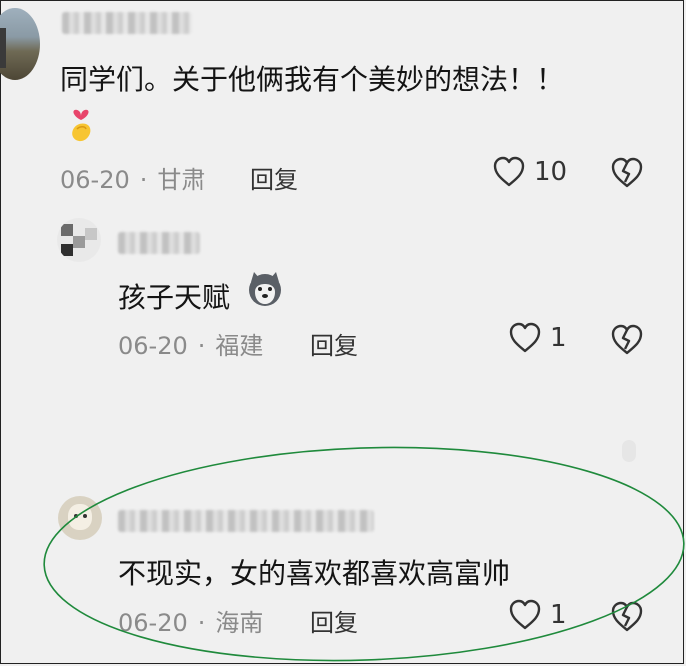  What do you see at coordinates (551, 172) in the screenshot?
I see `like-count: 10` at bounding box center [551, 172].